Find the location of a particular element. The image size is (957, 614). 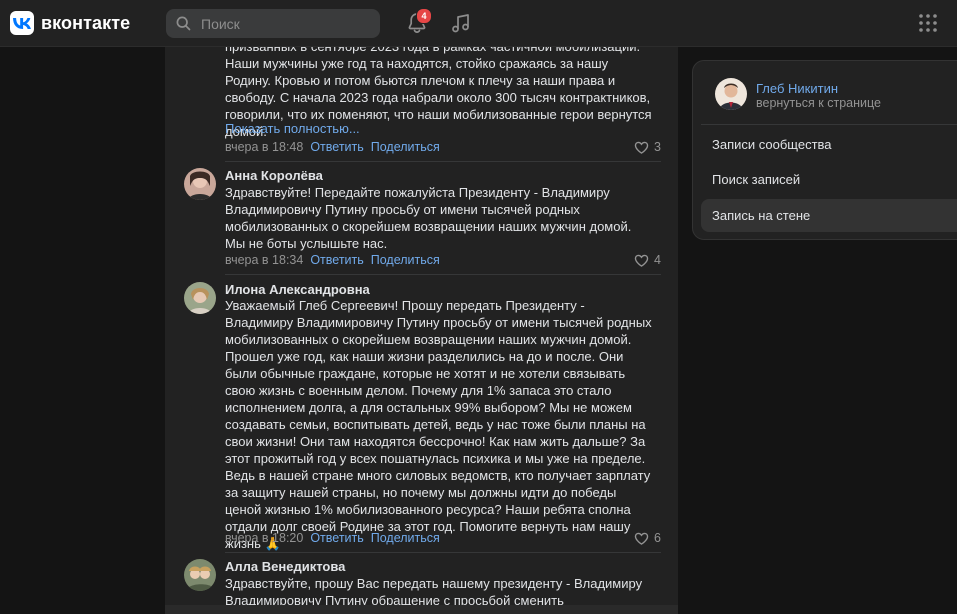

top-bar: вконтакте 4 is located at coordinates (478, 23).